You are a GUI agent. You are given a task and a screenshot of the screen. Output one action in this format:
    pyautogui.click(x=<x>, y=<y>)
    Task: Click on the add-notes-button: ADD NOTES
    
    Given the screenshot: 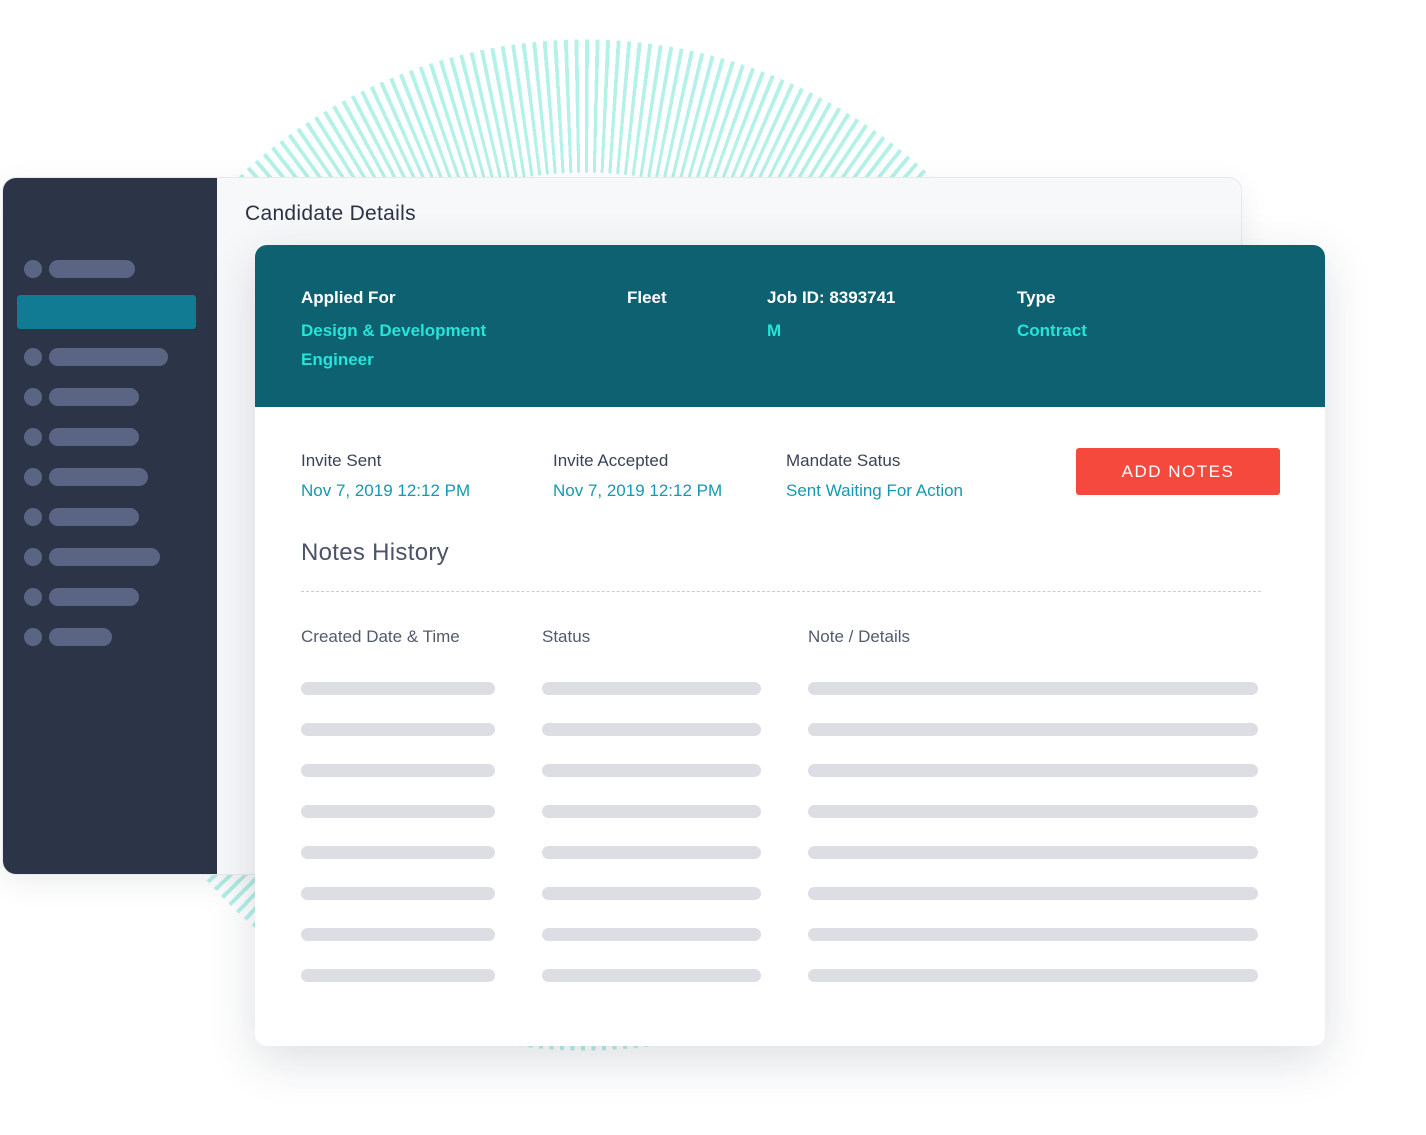 What is the action you would take?
    pyautogui.click(x=1178, y=471)
    